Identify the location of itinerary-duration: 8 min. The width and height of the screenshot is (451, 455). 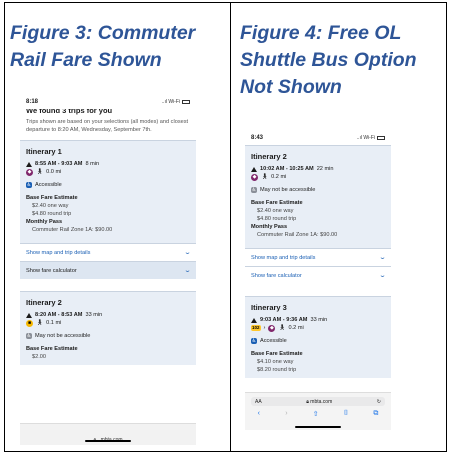
(92, 164).